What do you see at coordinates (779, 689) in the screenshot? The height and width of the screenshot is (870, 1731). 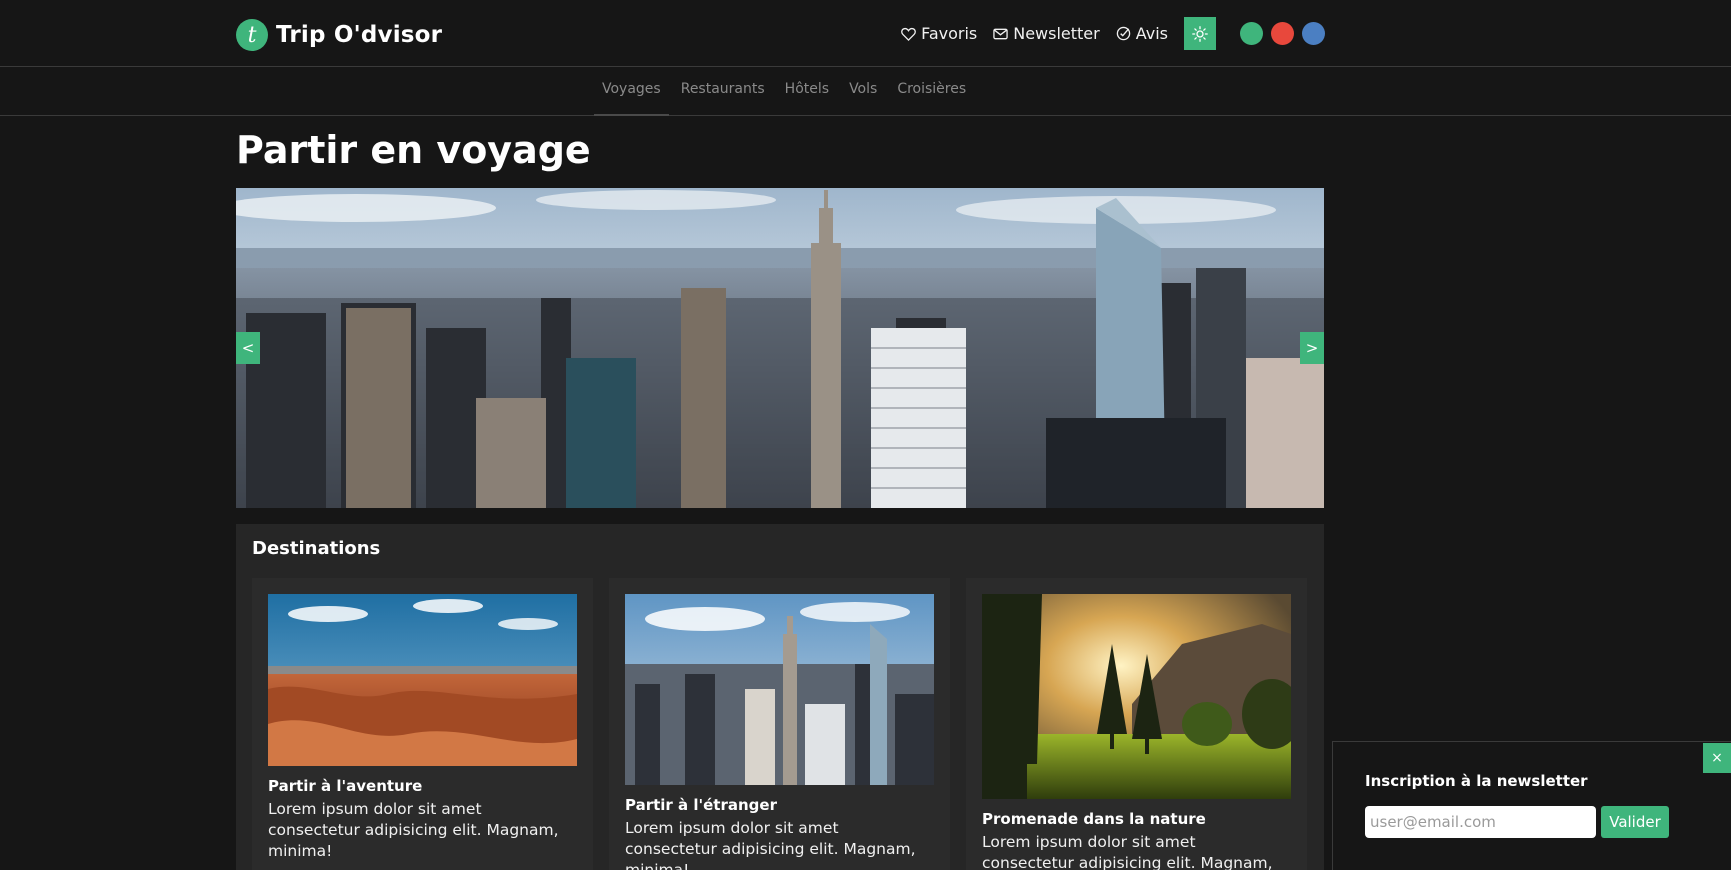 I see `city-image` at bounding box center [779, 689].